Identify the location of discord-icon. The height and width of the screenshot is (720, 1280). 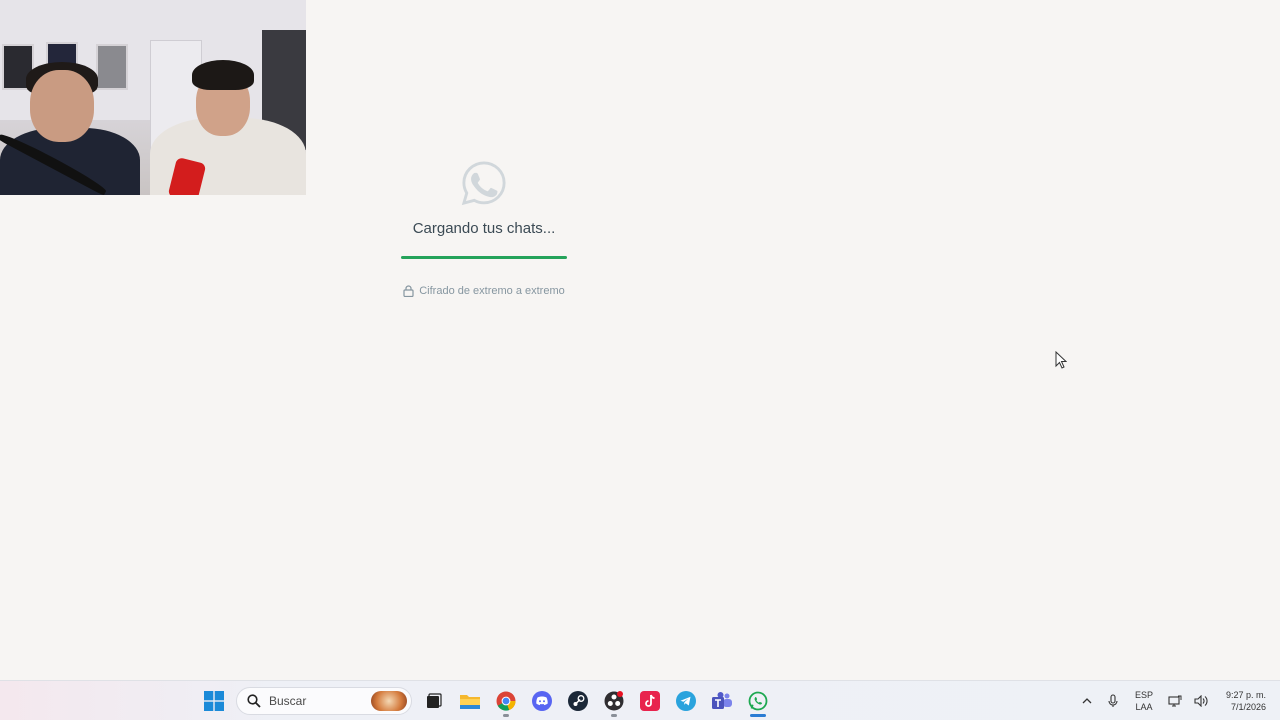
(542, 701).